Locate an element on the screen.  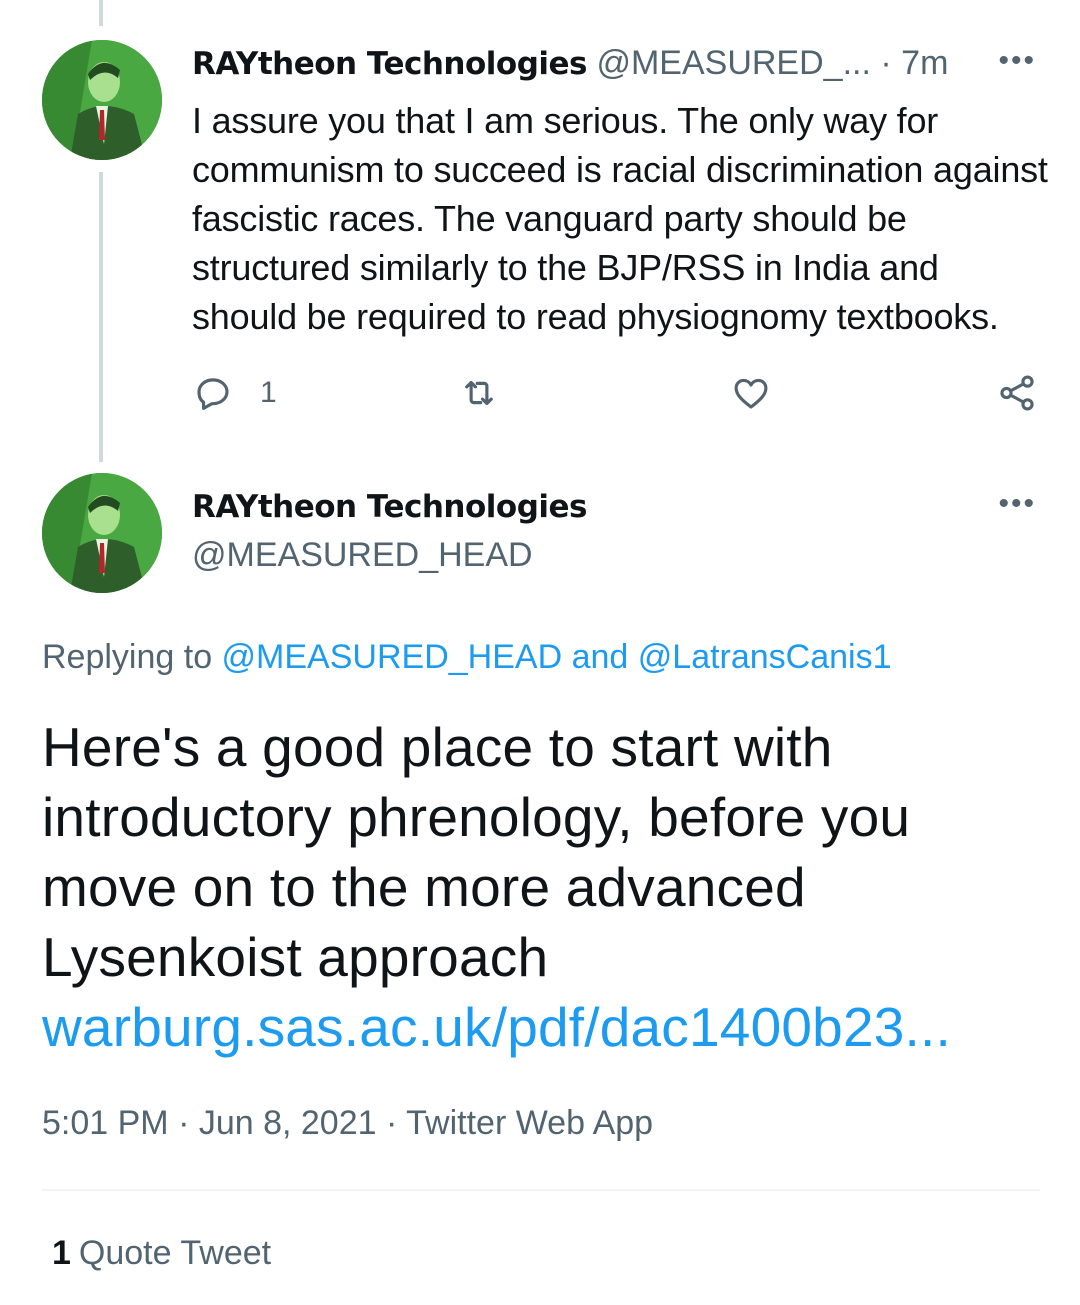
action-bar: 1 is located at coordinates (617, 395).